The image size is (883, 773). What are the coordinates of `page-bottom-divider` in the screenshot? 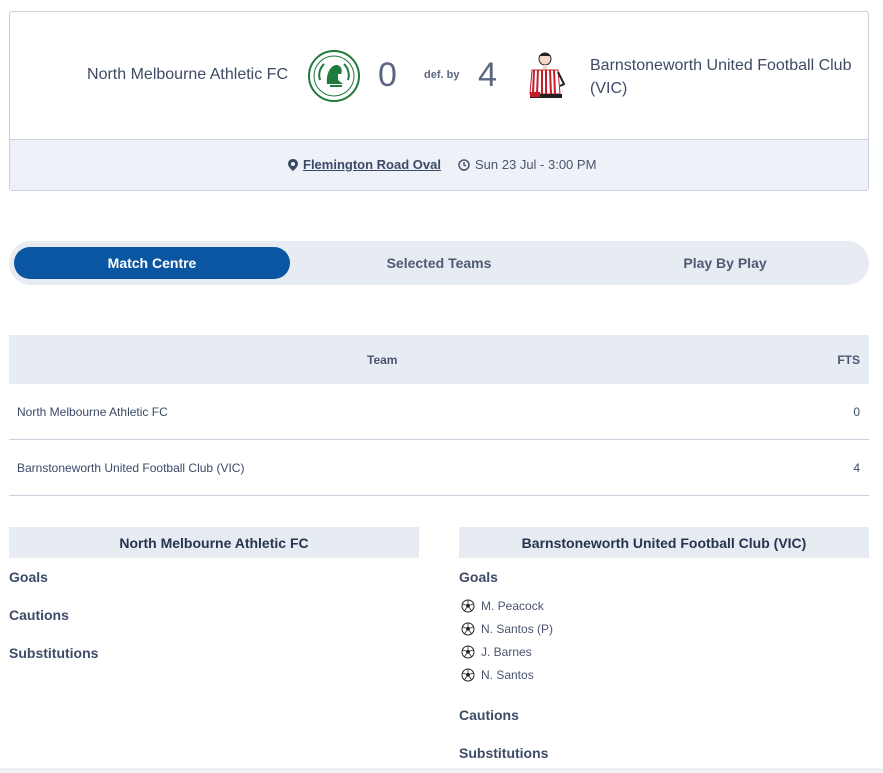 It's located at (441, 770).